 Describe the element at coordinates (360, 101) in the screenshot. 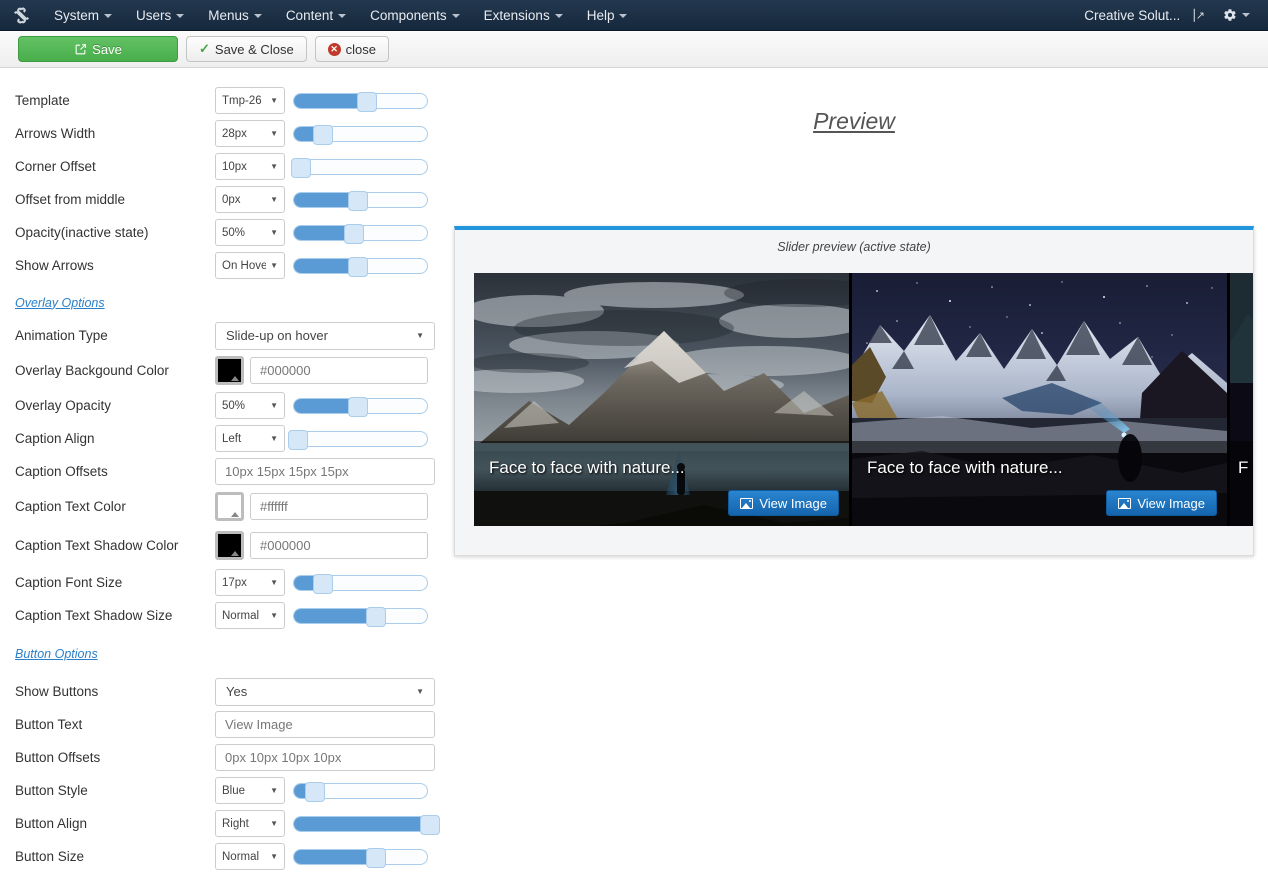

I see `slider-template` at that location.